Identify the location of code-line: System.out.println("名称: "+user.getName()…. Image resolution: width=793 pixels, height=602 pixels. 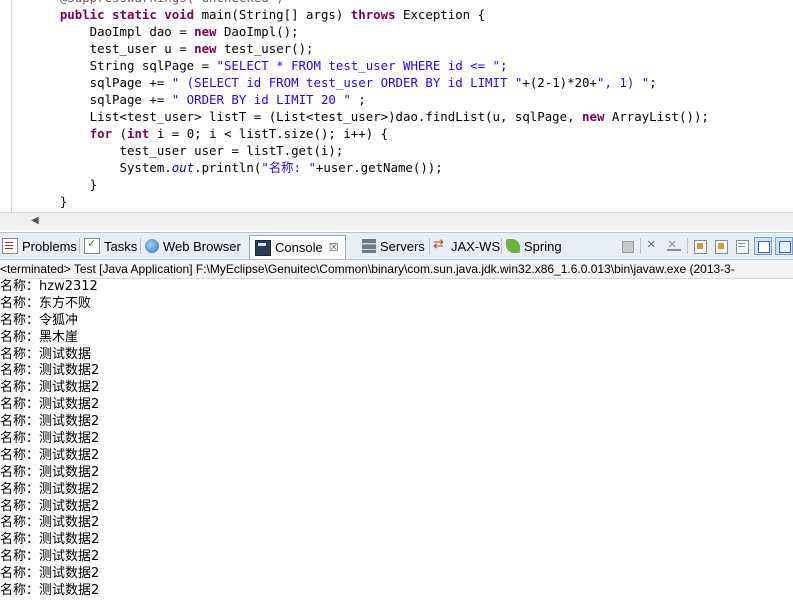
(369, 167).